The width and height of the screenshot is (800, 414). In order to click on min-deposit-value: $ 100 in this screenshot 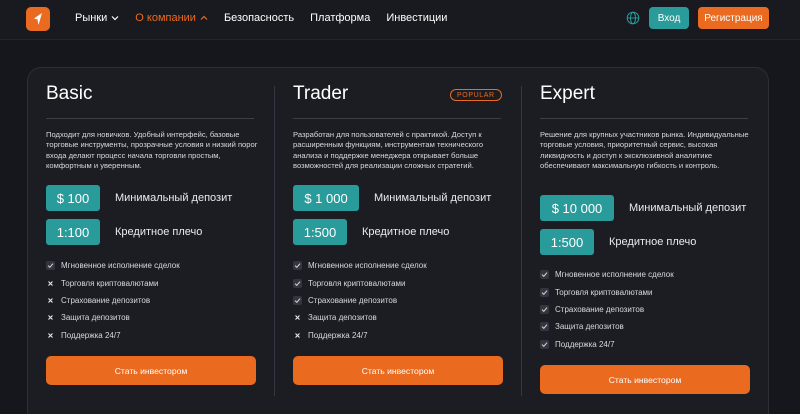, I will do `click(73, 198)`.